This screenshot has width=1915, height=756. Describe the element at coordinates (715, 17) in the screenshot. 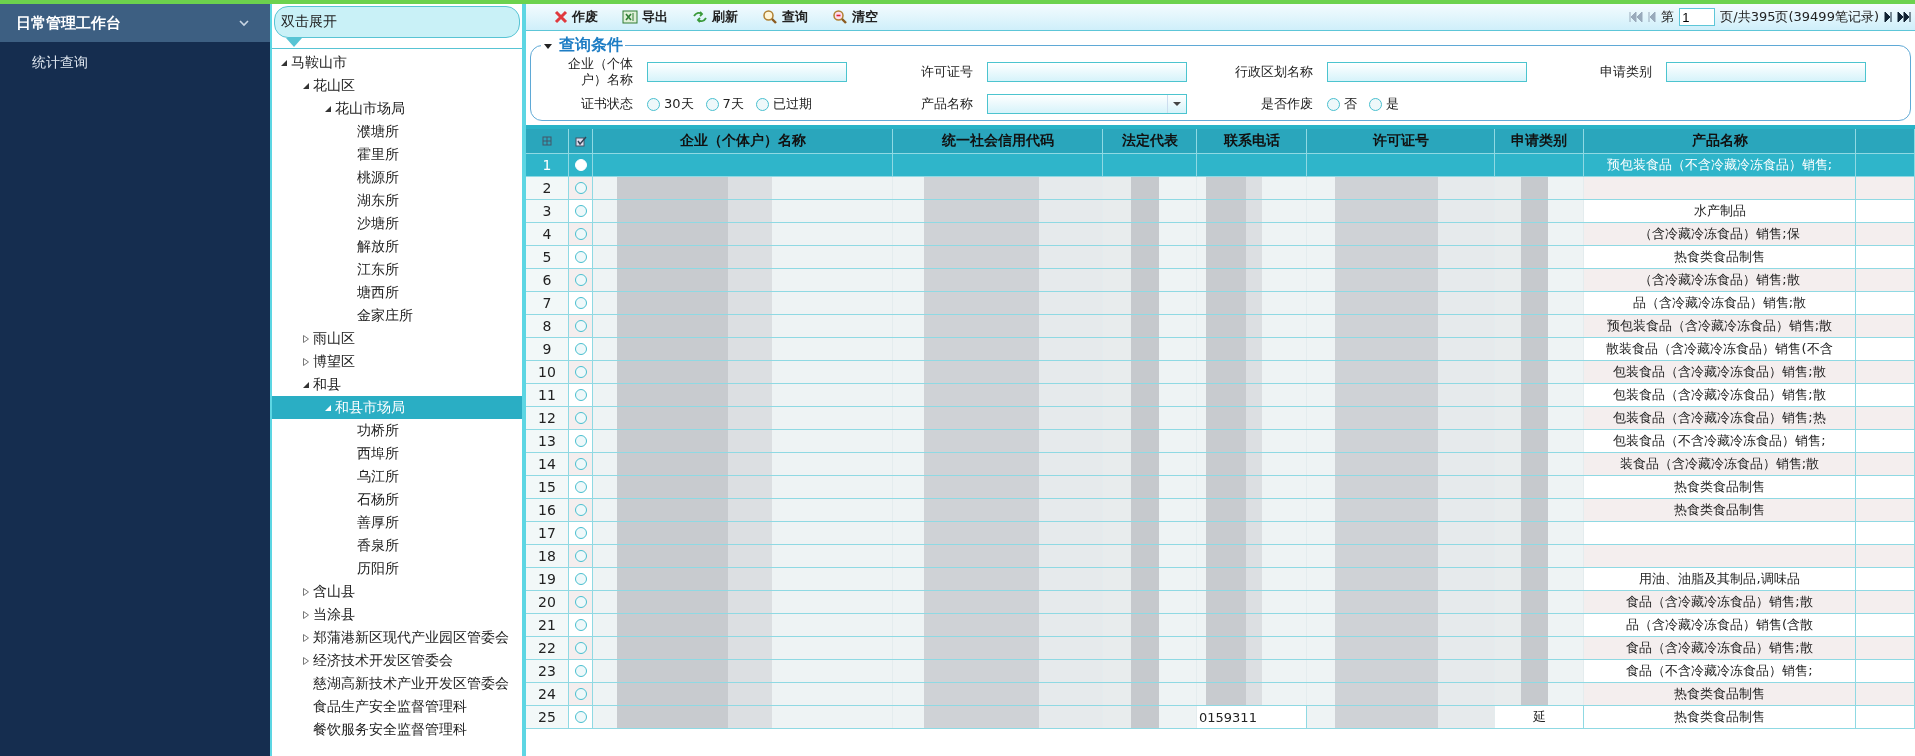

I see `toolbar-button: 刷新` at that location.